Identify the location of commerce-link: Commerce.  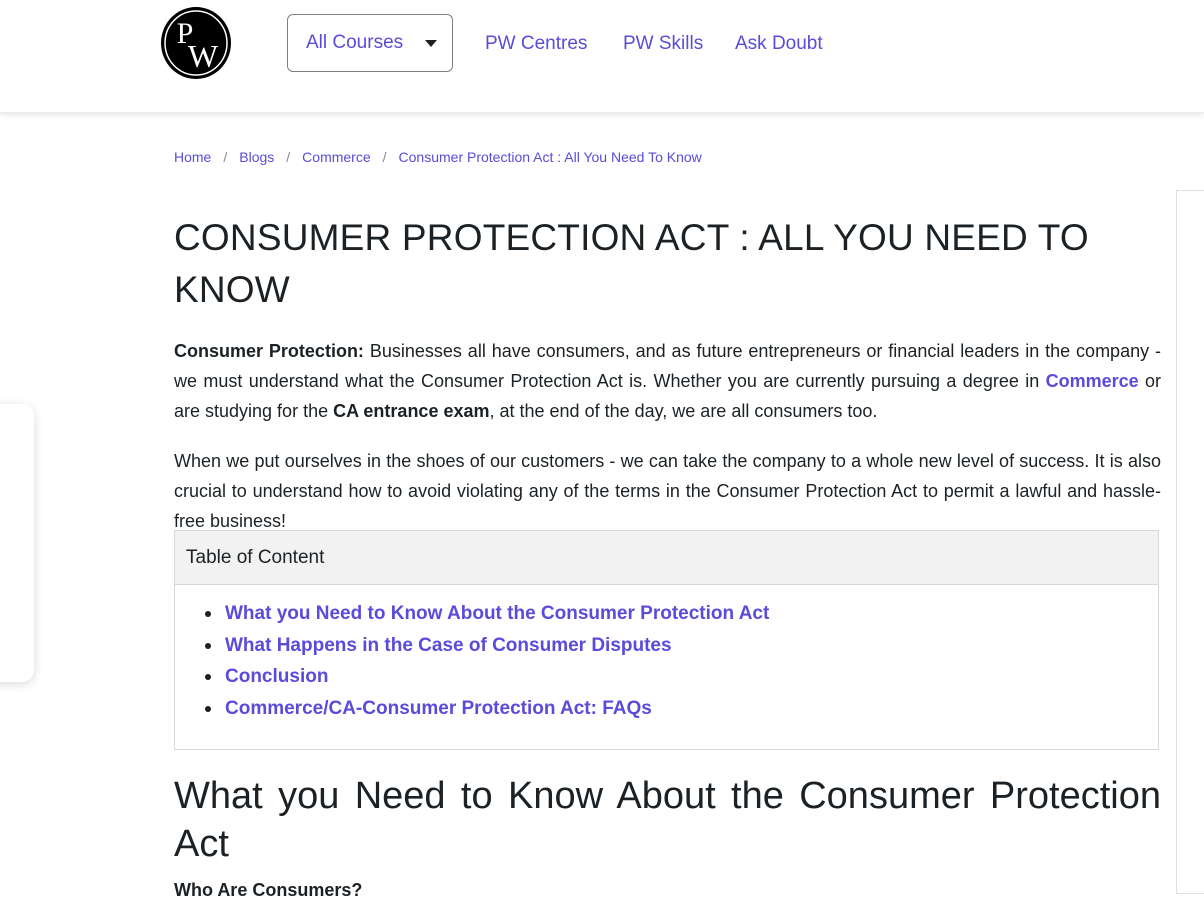
(1092, 381).